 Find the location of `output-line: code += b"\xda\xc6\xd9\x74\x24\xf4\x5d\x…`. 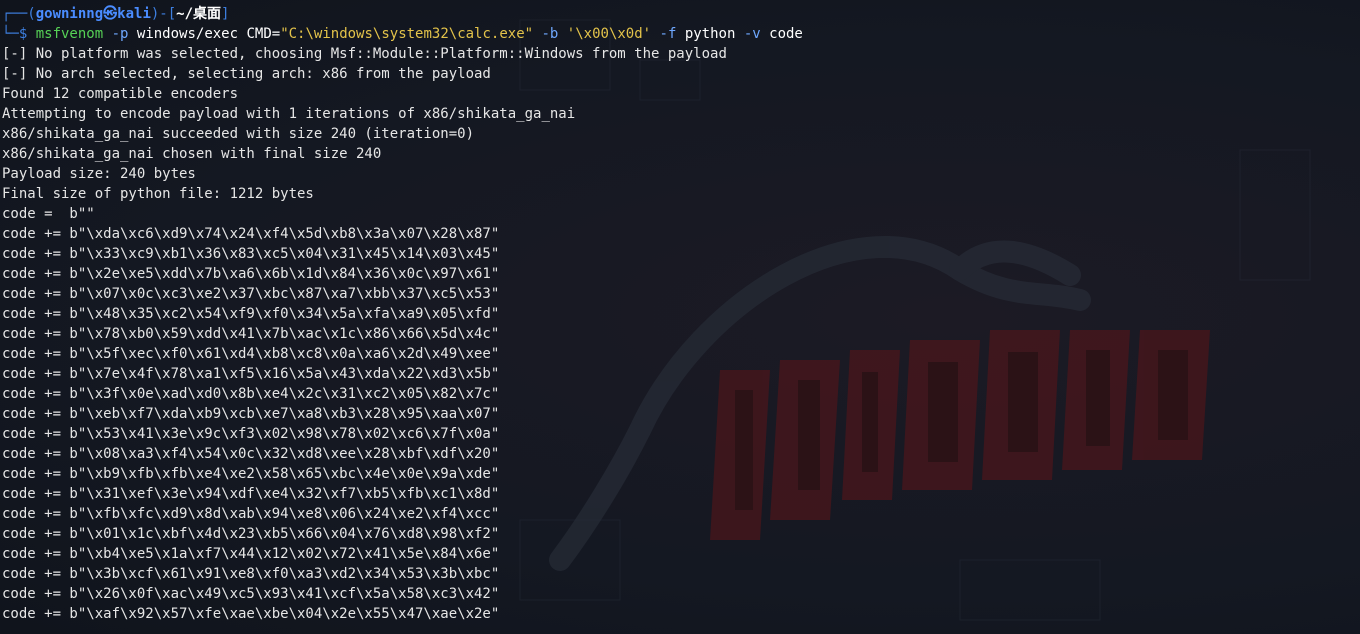

output-line: code += b"\xda\xc6\xd9\x74\x24\xf4\x5d\x… is located at coordinates (251, 234).